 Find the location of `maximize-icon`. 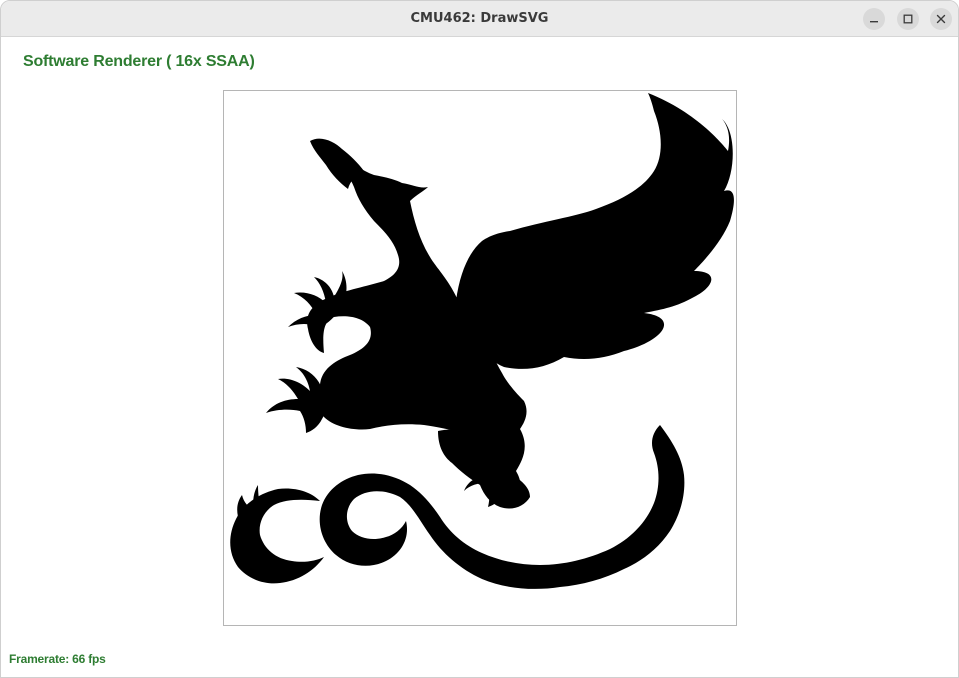

maximize-icon is located at coordinates (908, 19).